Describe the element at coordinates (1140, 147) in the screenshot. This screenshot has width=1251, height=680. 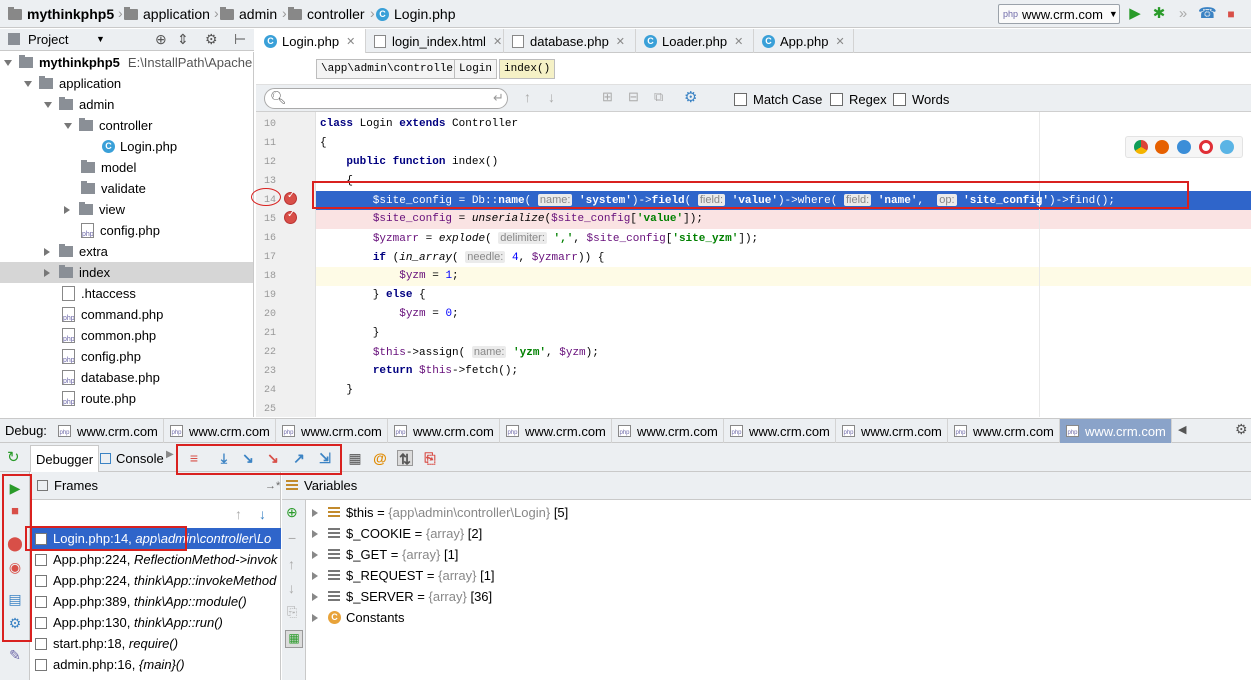
I see `chrome-icon` at that location.